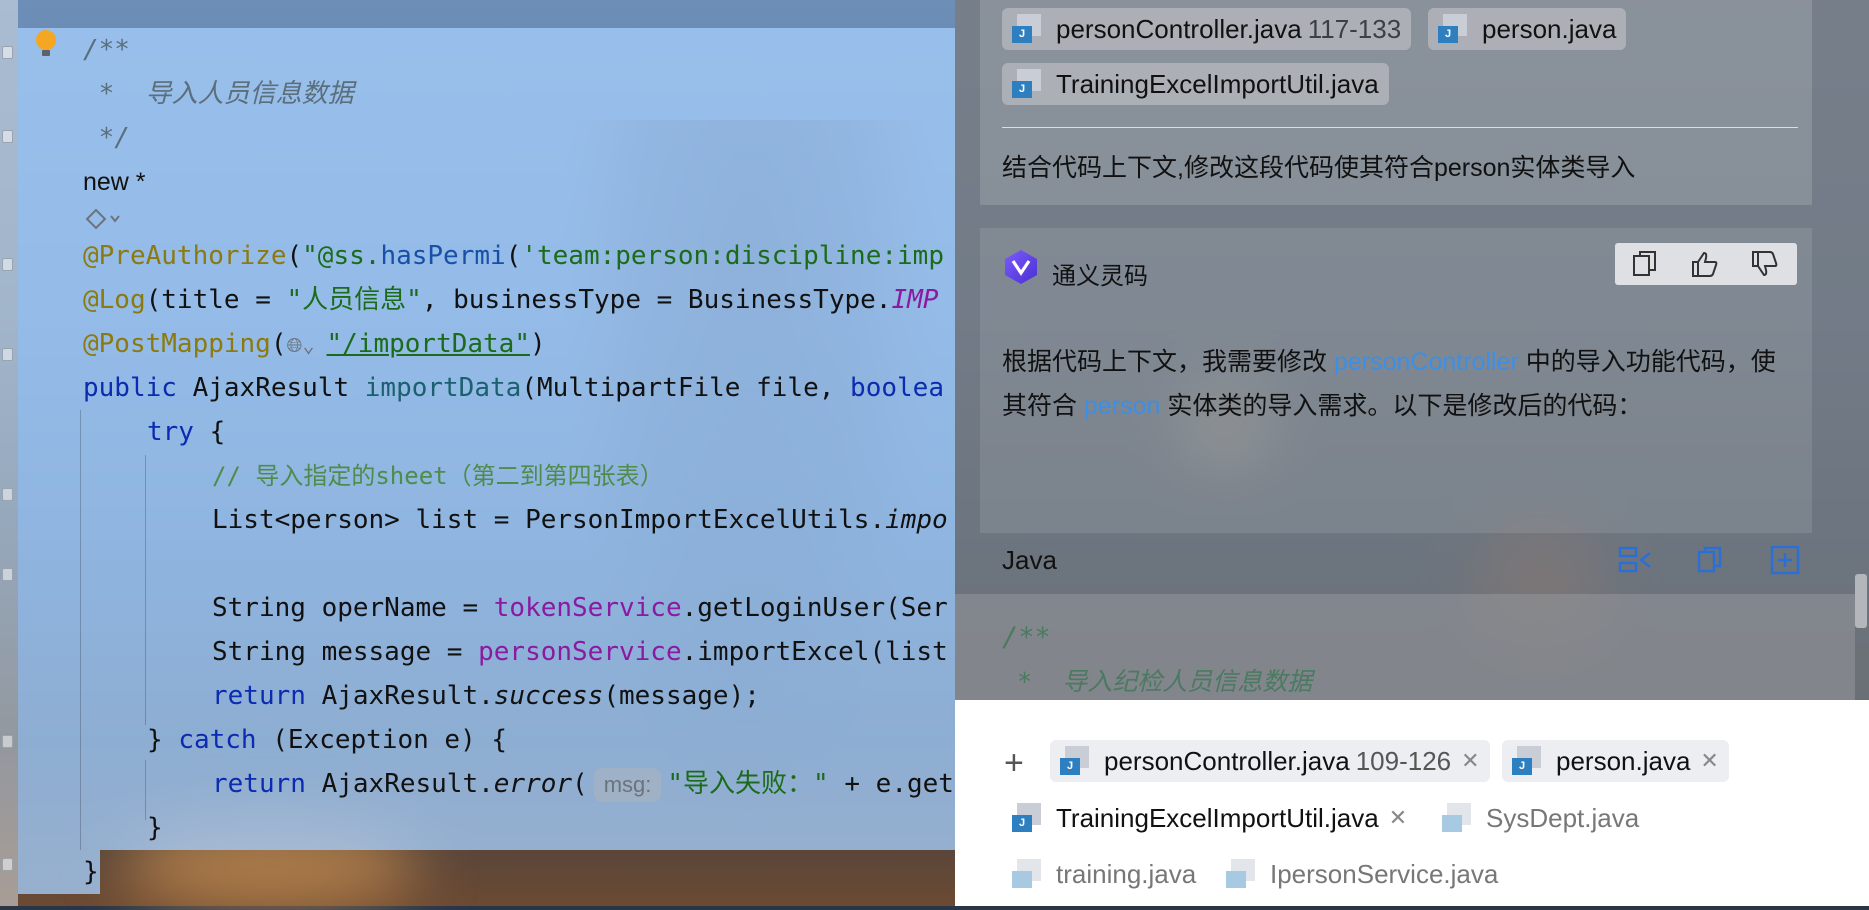 The height and width of the screenshot is (910, 1869). I want to click on code-line: */, so click(106, 138).